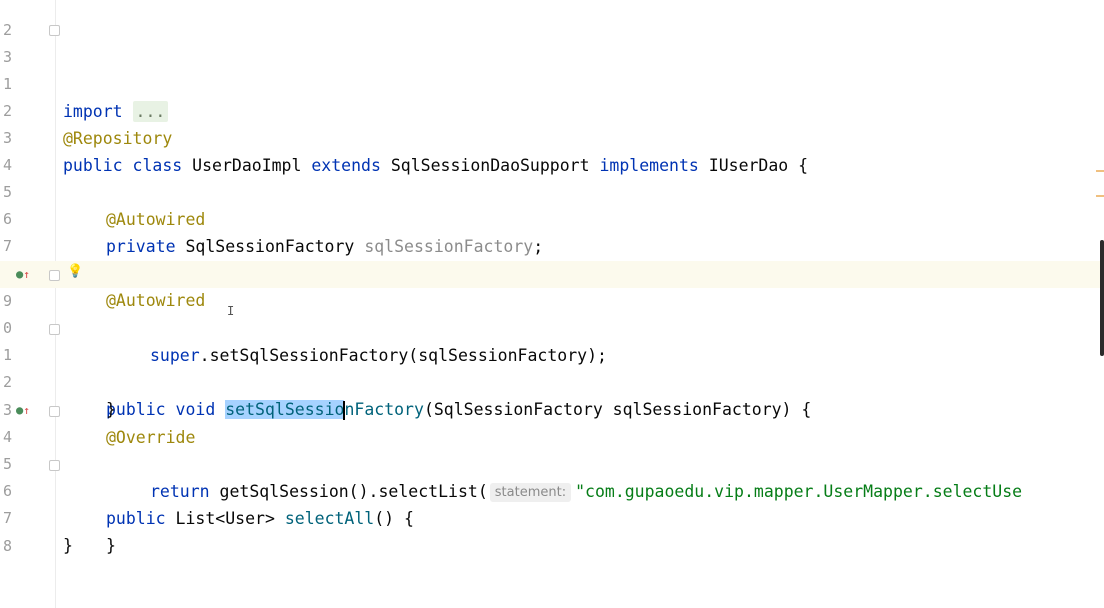 This screenshot has height=608, width=1104. What do you see at coordinates (23, 410) in the screenshot?
I see `override-marker-icon: ●↑` at bounding box center [23, 410].